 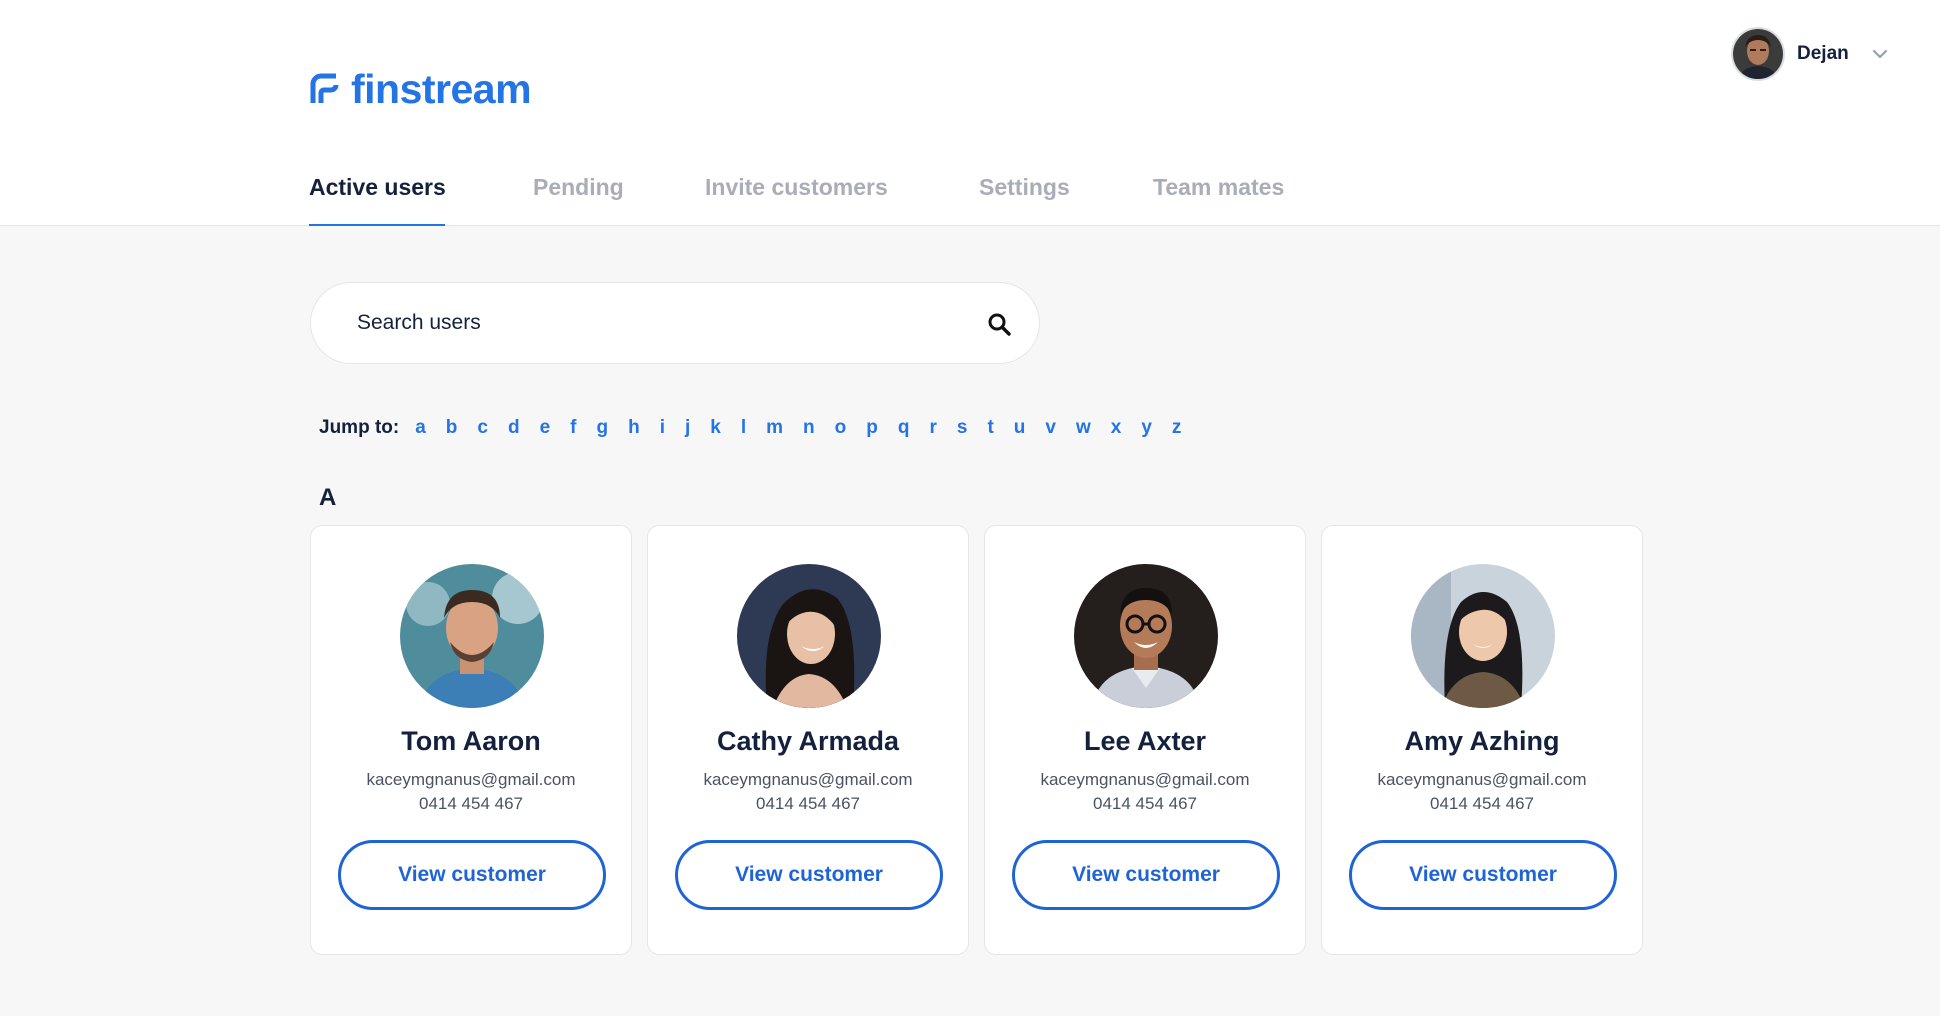 I want to click on jump-letter-f: f, so click(x=573, y=428).